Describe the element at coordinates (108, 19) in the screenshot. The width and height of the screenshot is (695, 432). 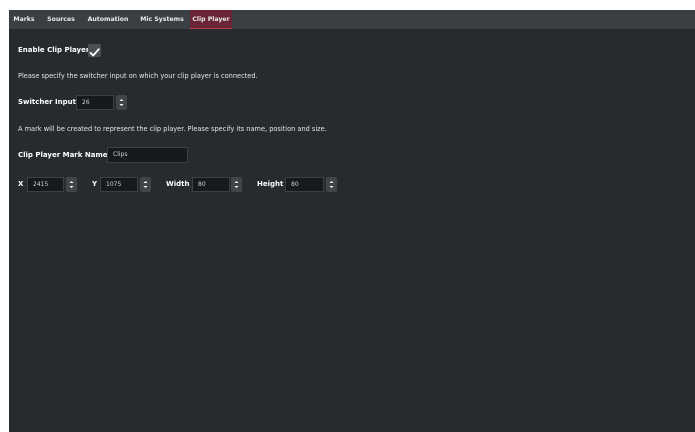
I see `tab-automation: Automation` at that location.